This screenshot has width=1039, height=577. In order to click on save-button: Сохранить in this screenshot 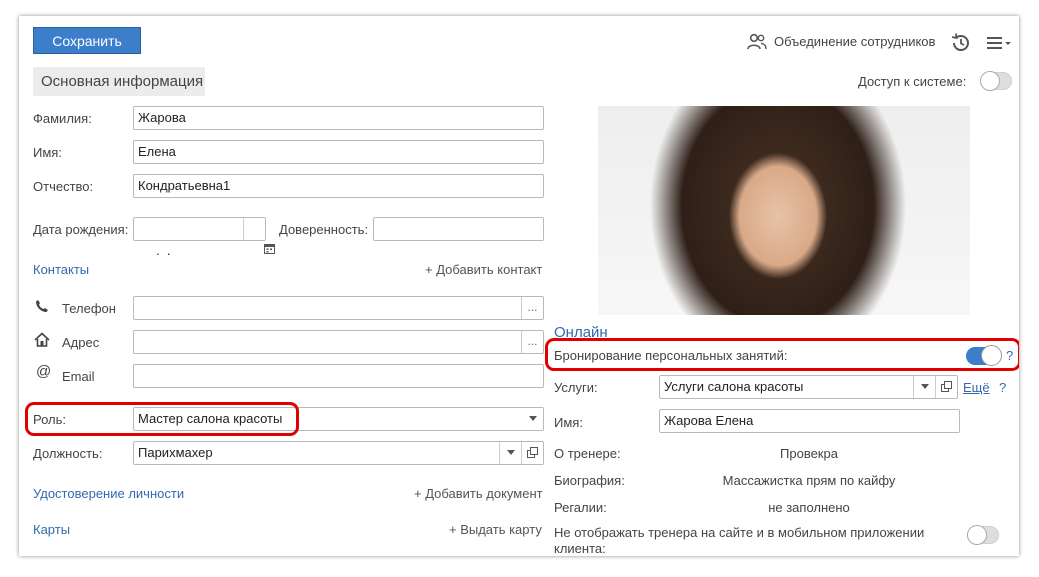, I will do `click(87, 40)`.